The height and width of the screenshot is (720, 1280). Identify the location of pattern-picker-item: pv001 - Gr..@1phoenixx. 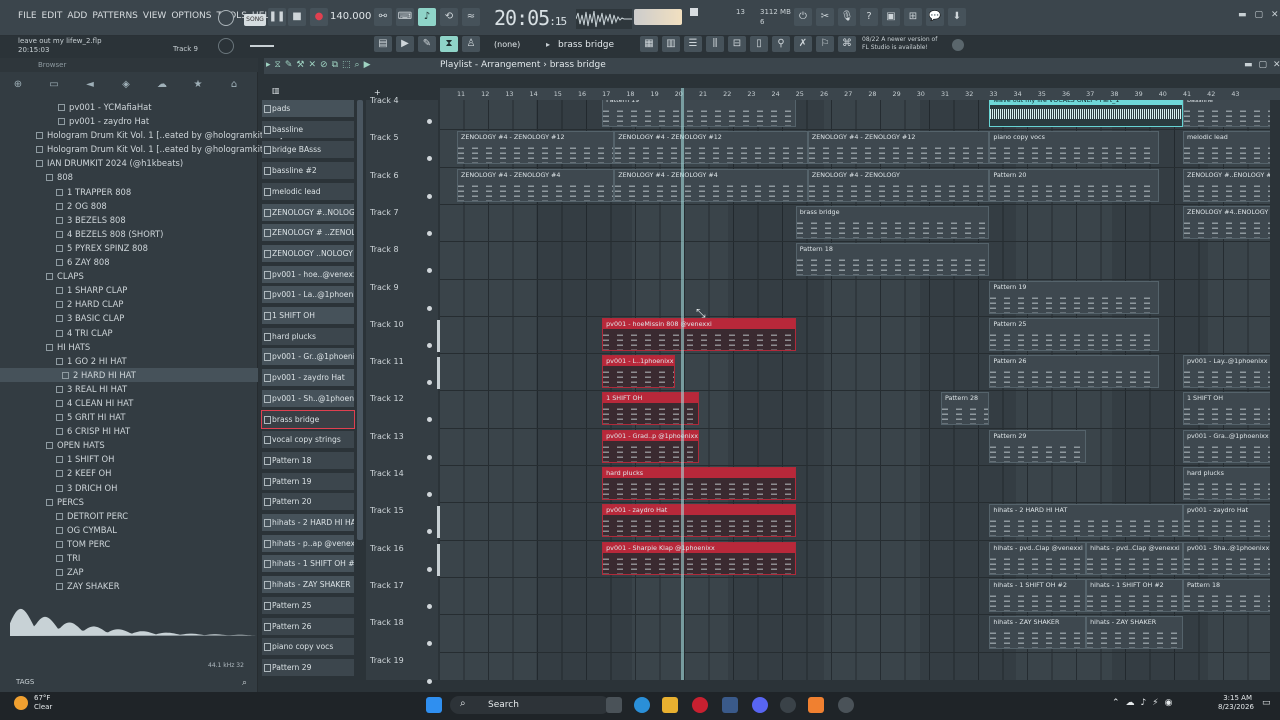
(308, 357).